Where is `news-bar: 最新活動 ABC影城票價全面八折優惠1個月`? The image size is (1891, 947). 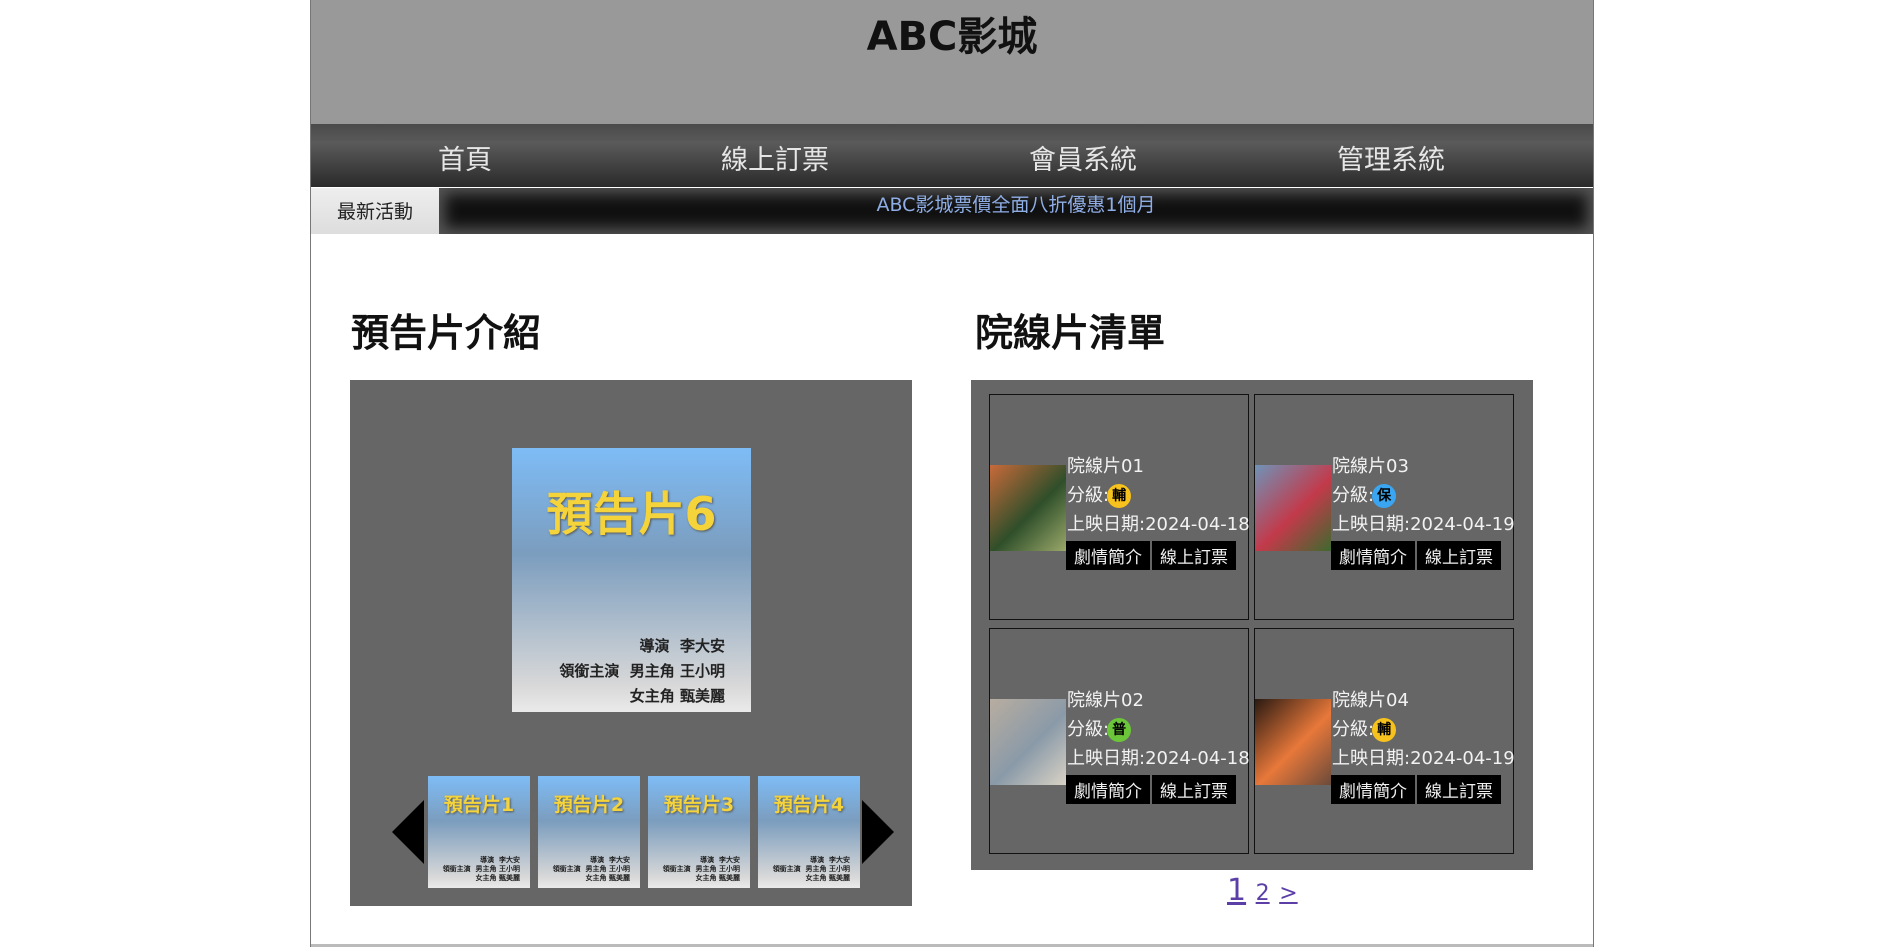
news-bar: 最新活動 ABC影城票價全面八折優惠1個月 is located at coordinates (952, 211).